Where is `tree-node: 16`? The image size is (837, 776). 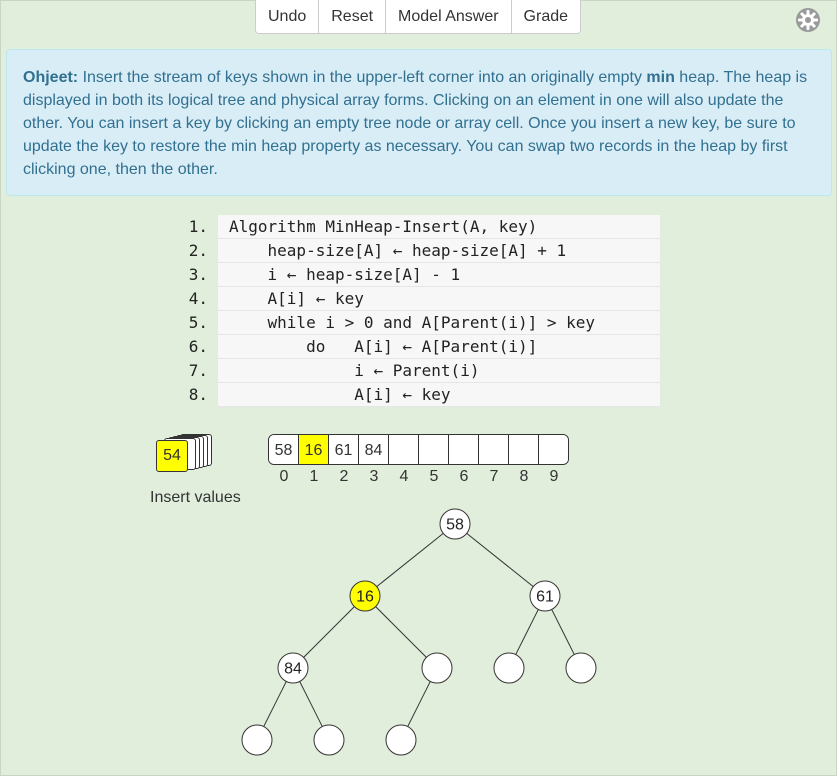 tree-node: 16 is located at coordinates (365, 596).